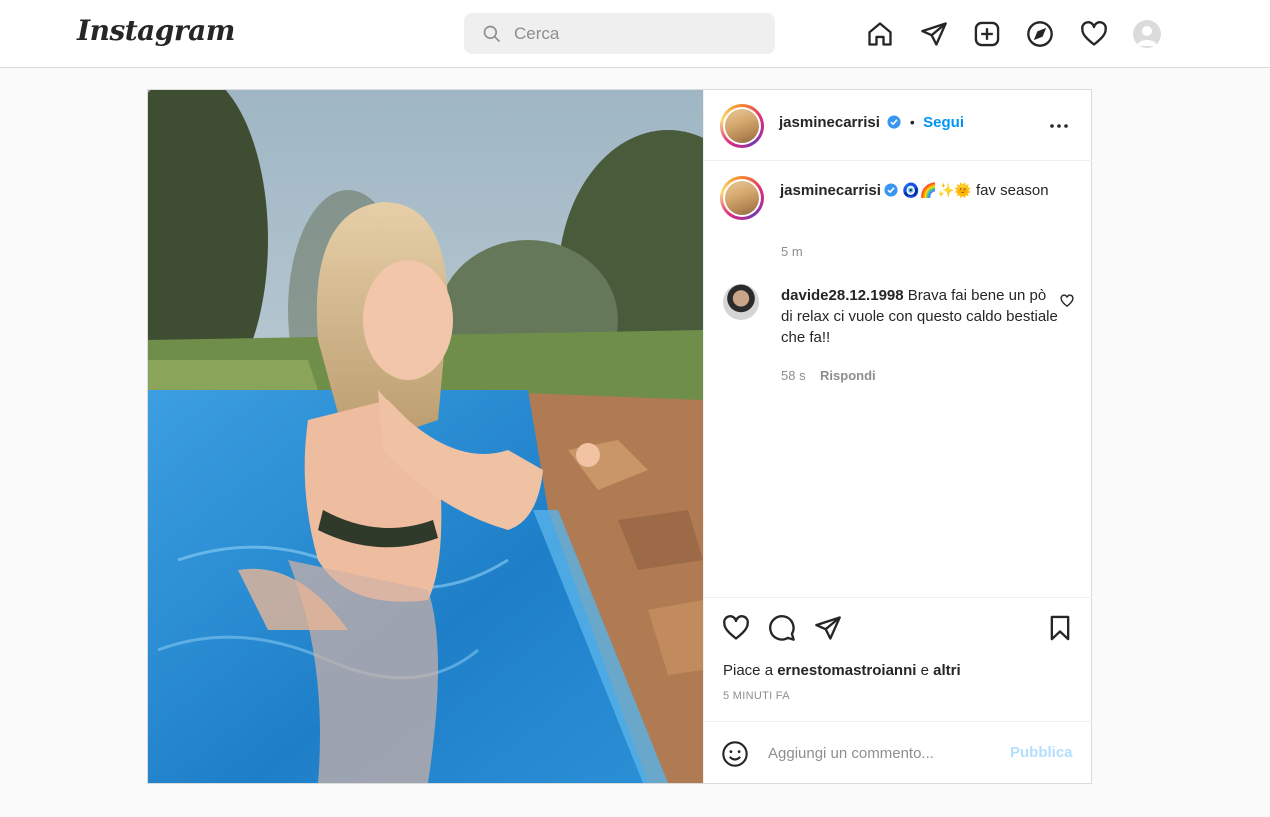  I want to click on search-box, so click(619, 33).